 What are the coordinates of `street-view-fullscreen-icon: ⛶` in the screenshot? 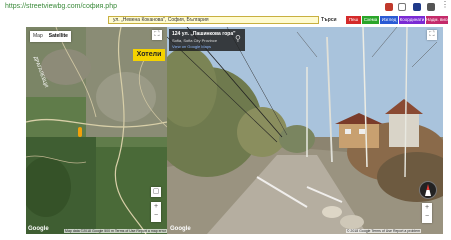 It's located at (432, 35).